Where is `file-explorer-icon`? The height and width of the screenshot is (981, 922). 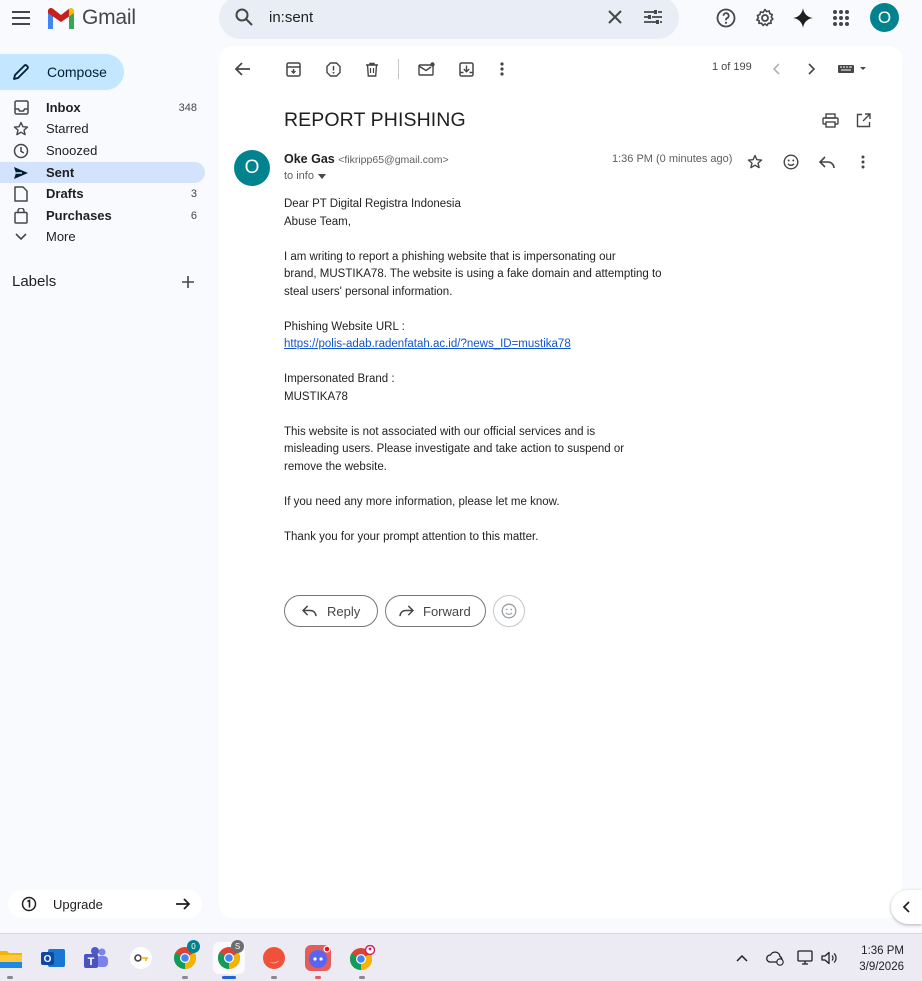 file-explorer-icon is located at coordinates (13, 960).